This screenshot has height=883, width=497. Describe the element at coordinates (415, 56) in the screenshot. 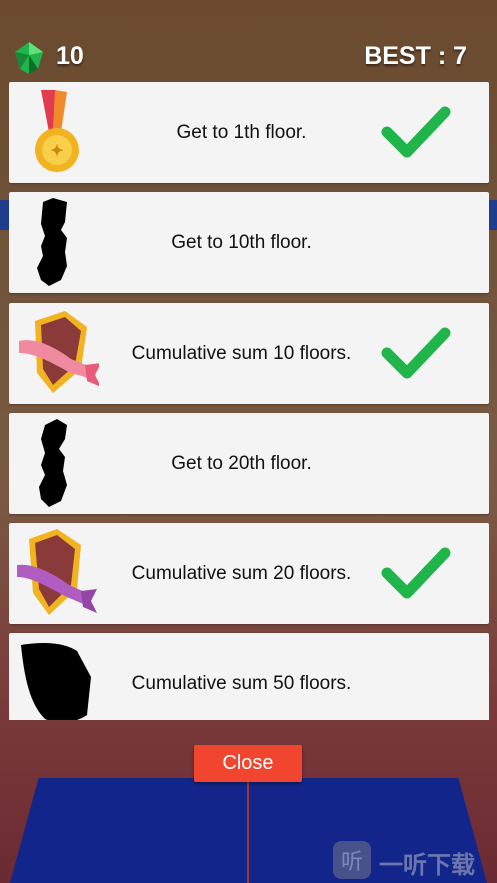

I see `best-score: BEST : 7` at that location.